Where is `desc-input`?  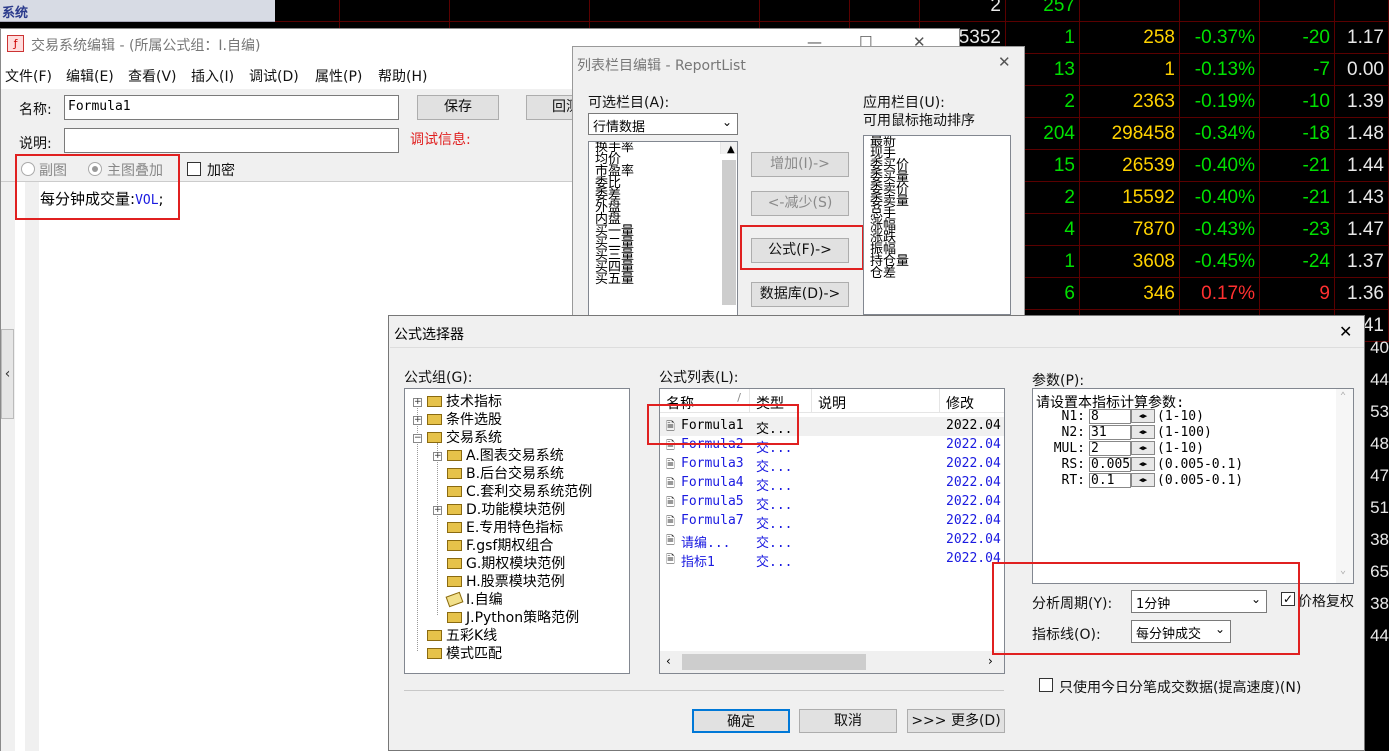 desc-input is located at coordinates (231, 140).